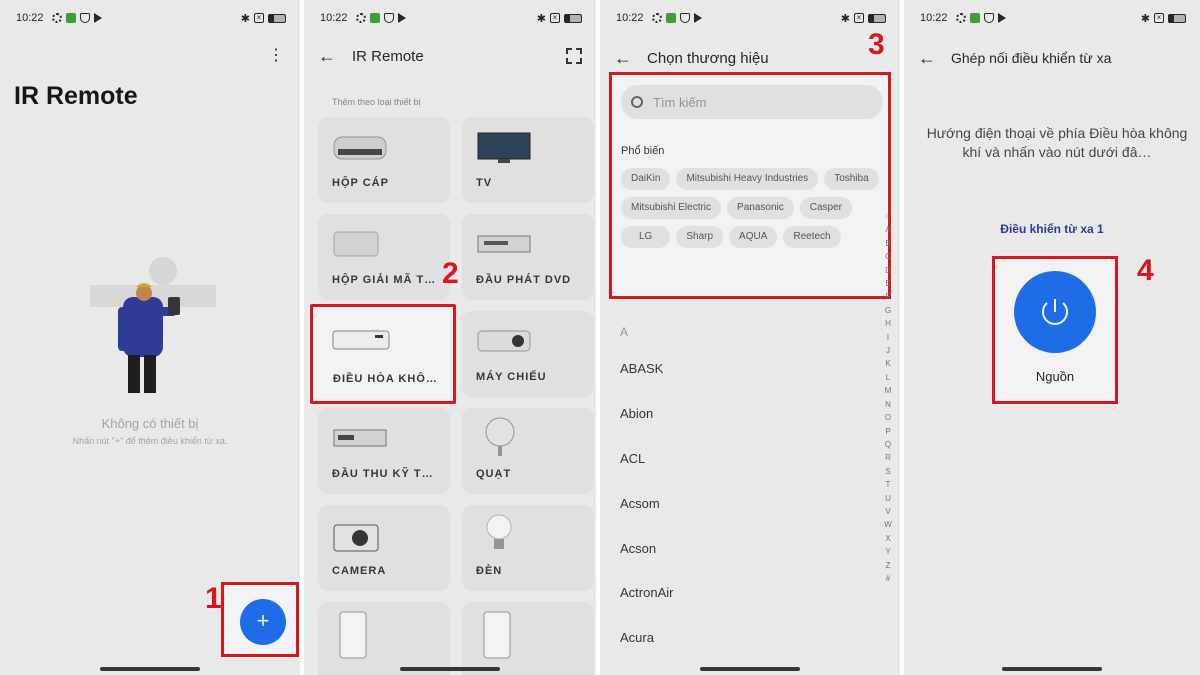  What do you see at coordinates (646, 592) in the screenshot?
I see `brand-list-item: ActronAir` at bounding box center [646, 592].